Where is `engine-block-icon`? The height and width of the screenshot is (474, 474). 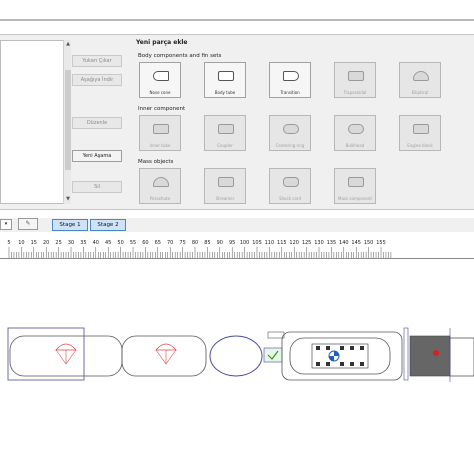 engine-block-icon is located at coordinates (421, 129).